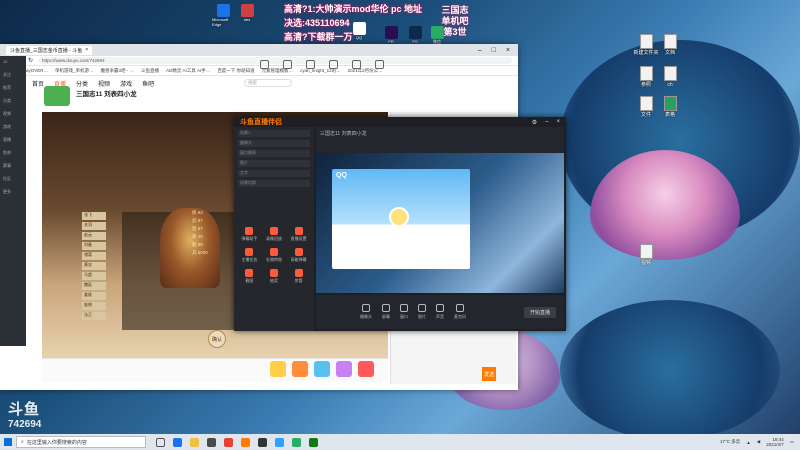  Describe the element at coordinates (274, 255) in the screenshot. I see `tool-function: 礼物特效` at that location.